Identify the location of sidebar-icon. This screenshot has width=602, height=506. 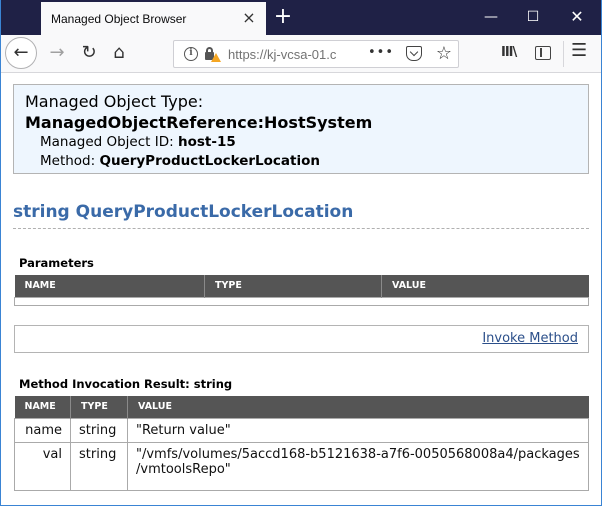
(543, 53).